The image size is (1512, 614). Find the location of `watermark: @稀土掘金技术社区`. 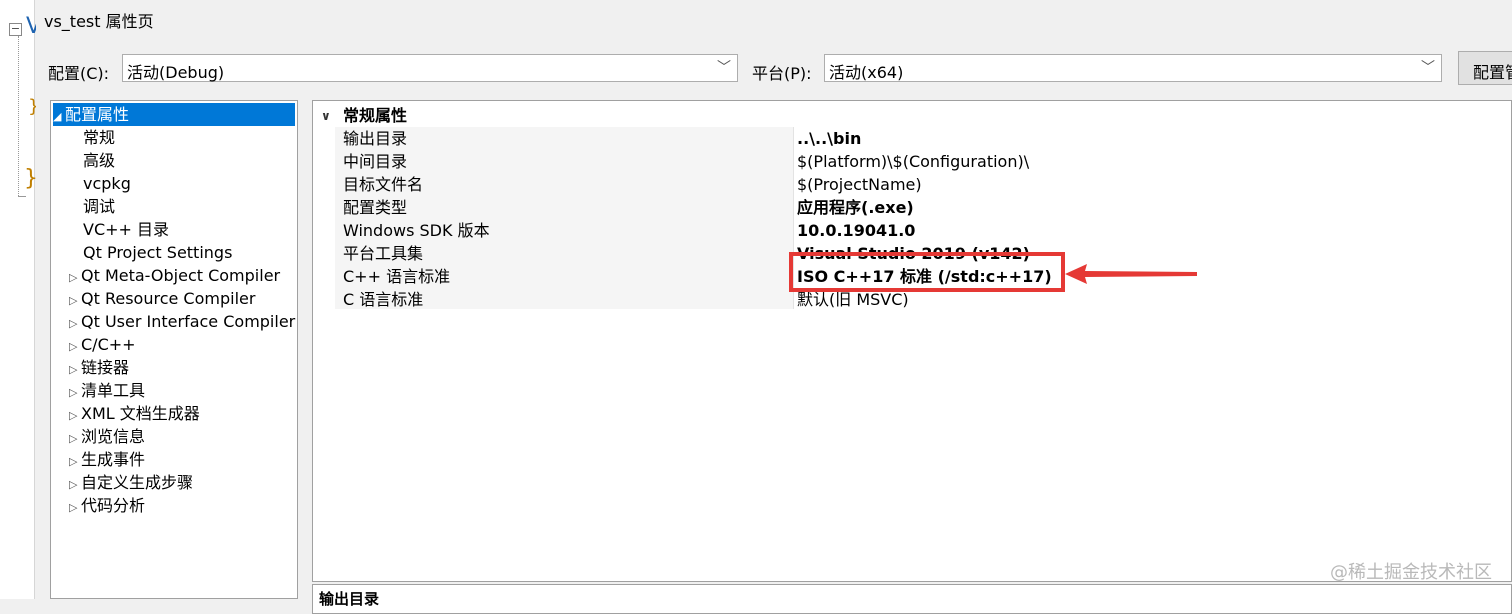

watermark: @稀土掘金技术社区 is located at coordinates (1411, 572).